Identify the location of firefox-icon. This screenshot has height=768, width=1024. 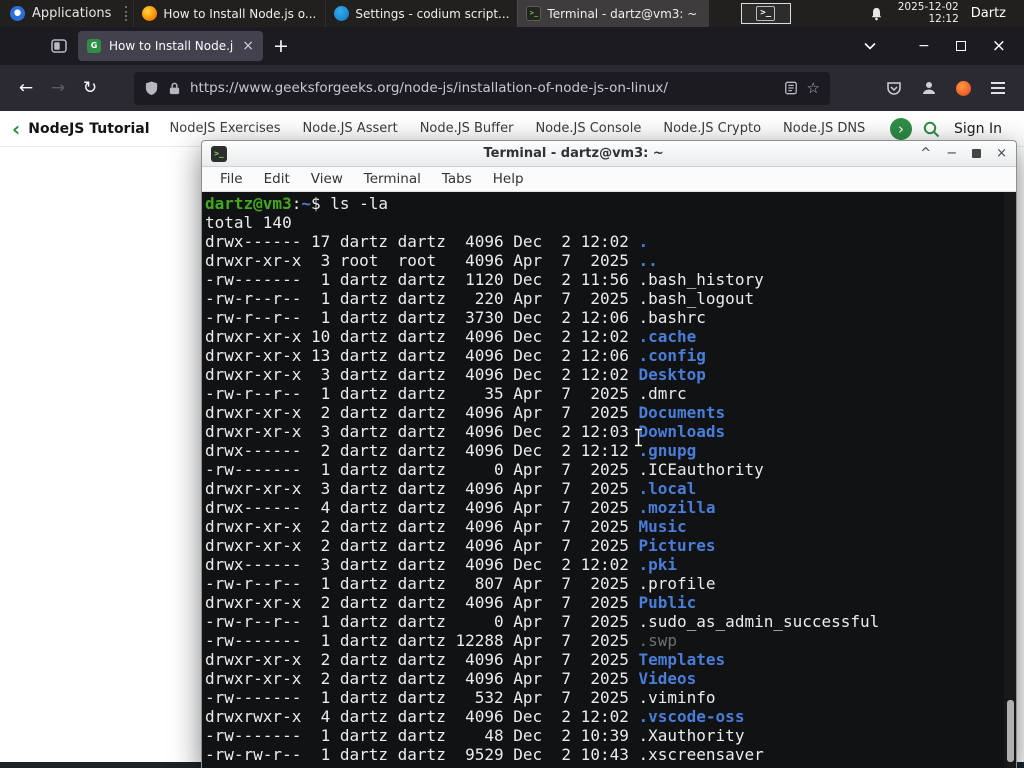
(150, 13).